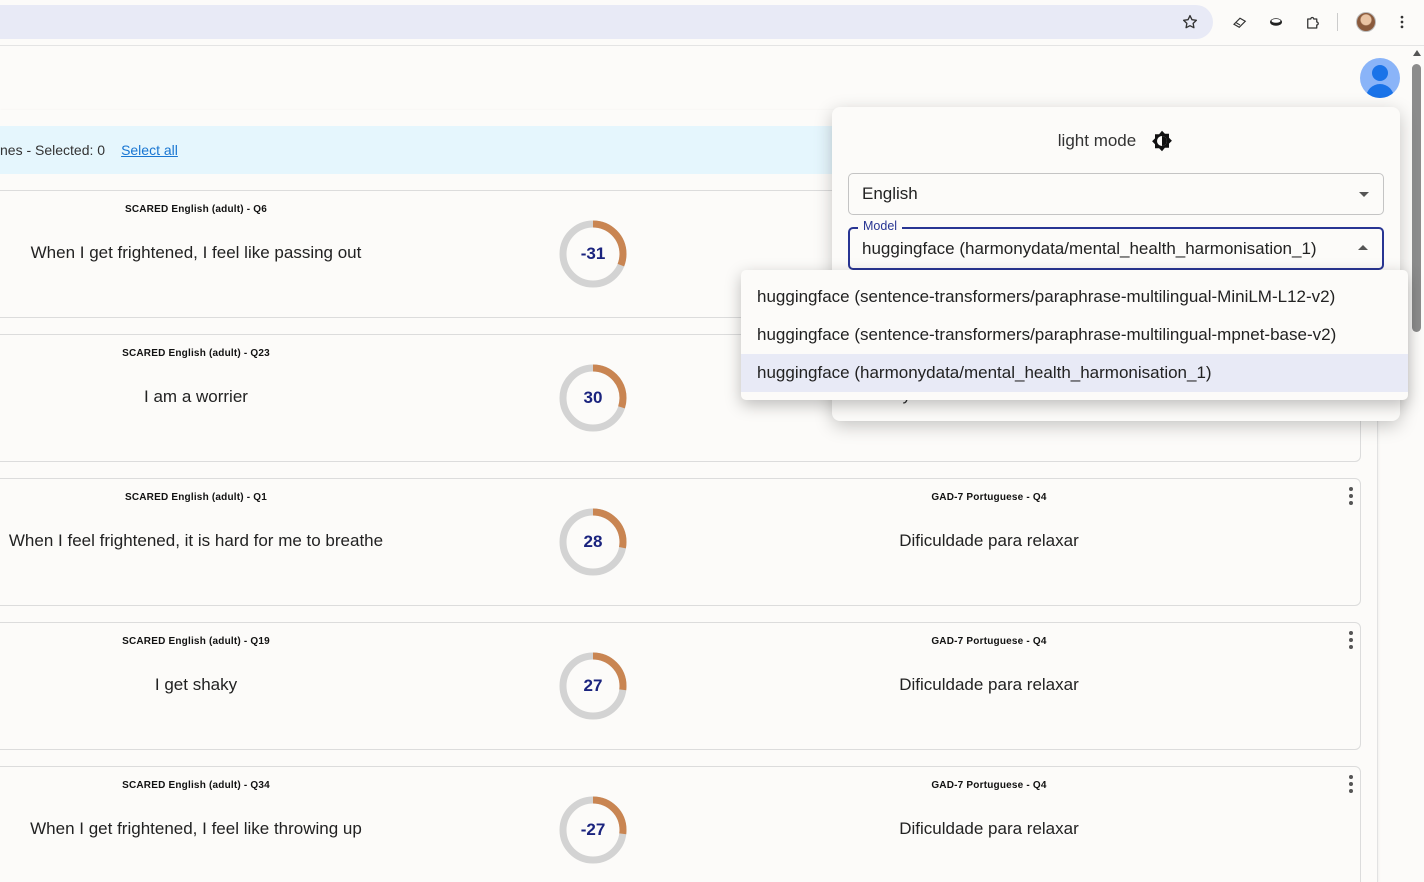 This screenshot has width=1424, height=882. Describe the element at coordinates (1364, 194) in the screenshot. I see `chevron-down-icon` at that location.